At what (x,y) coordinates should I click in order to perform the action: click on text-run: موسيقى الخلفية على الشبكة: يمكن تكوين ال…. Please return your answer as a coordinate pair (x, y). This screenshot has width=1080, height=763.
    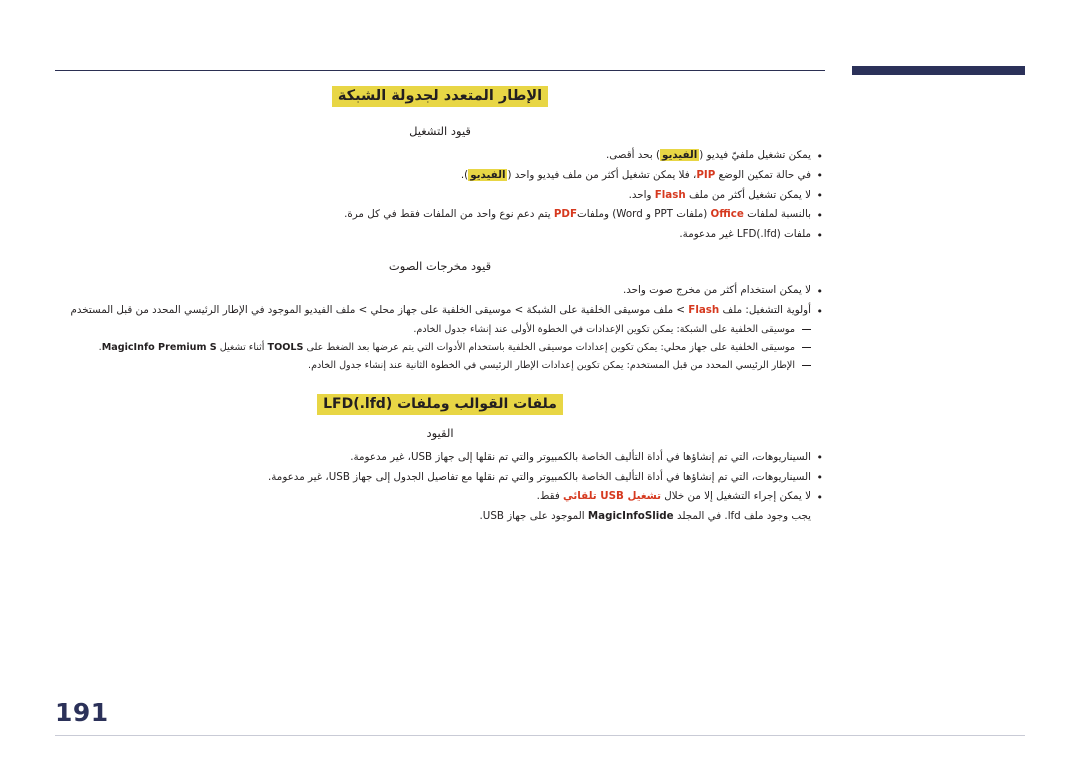
    Looking at the image, I should click on (604, 329).